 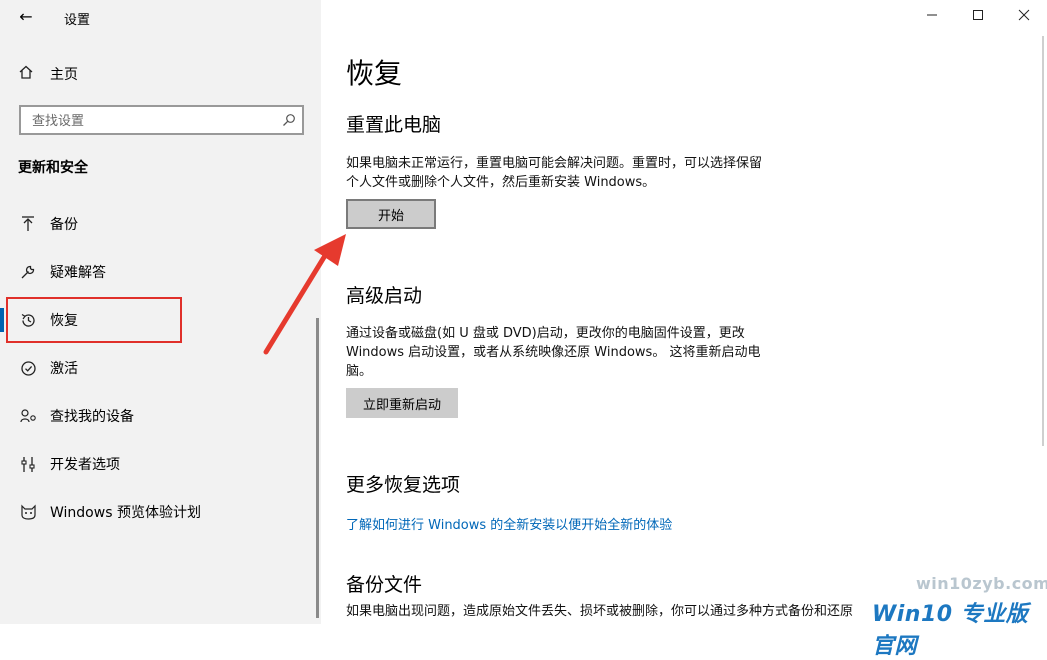 I want to click on close-icon, so click(x=1024, y=17).